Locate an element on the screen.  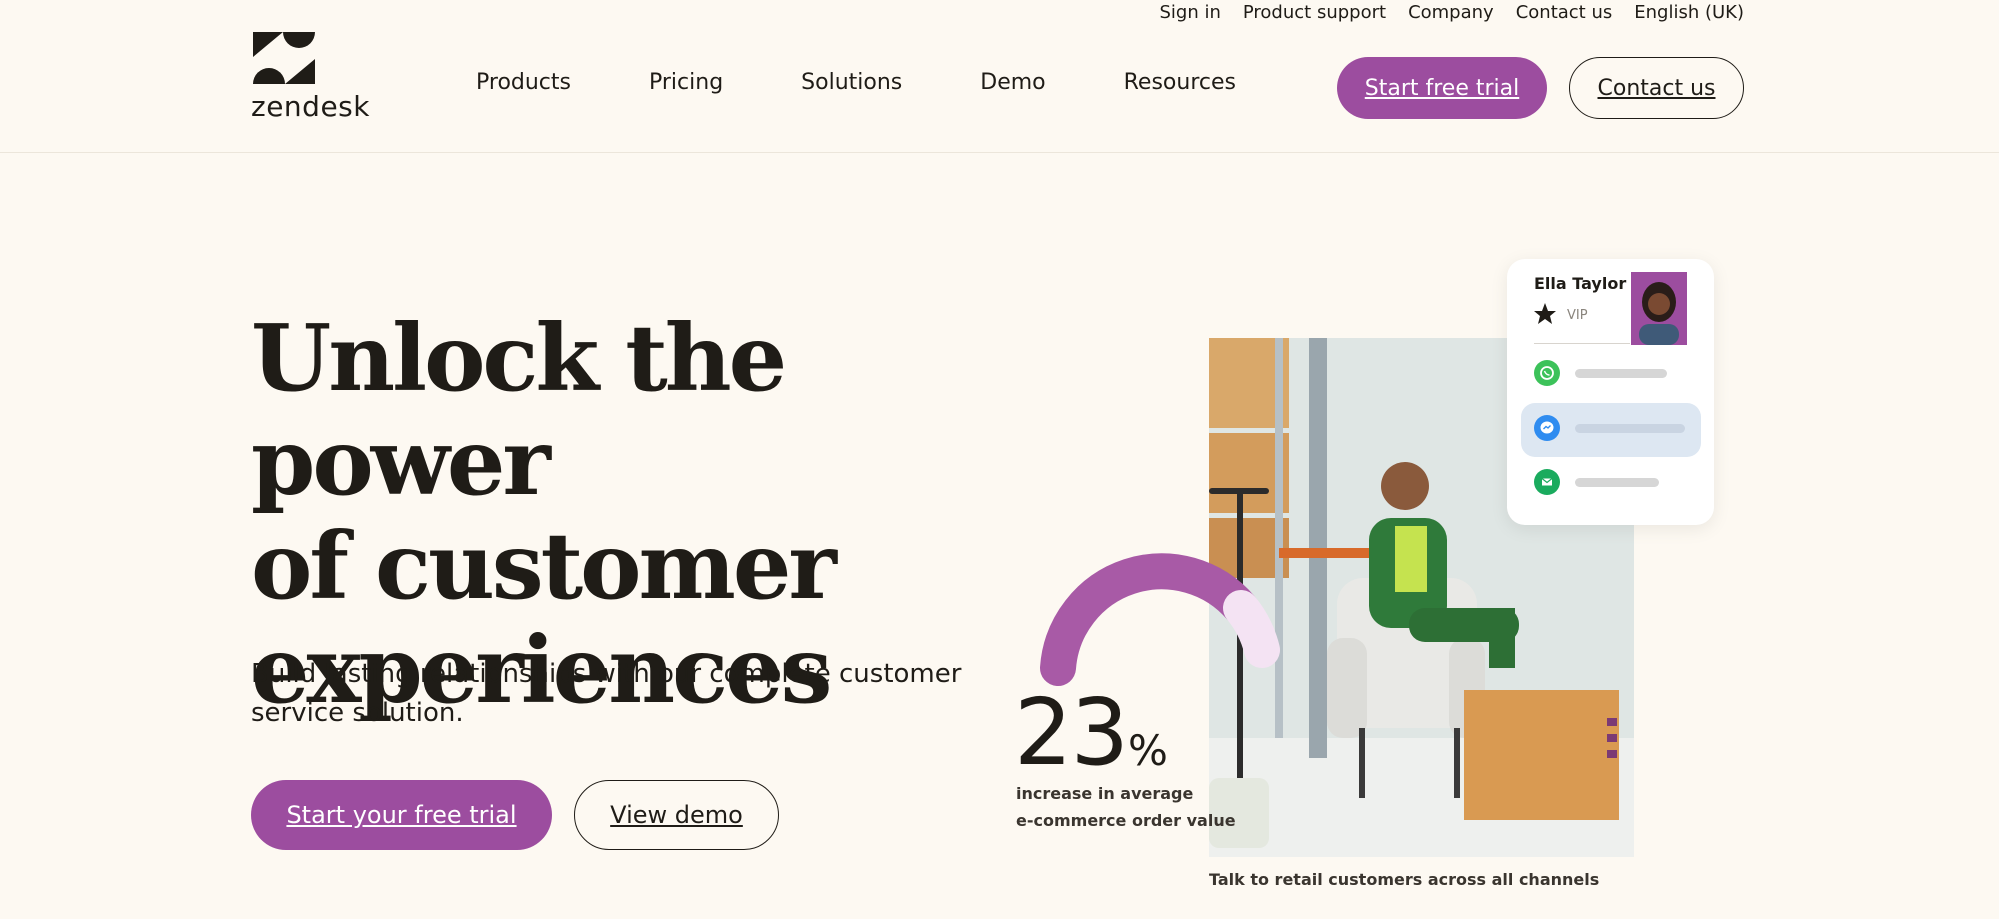
stat-unit: % is located at coordinates (1148, 750).